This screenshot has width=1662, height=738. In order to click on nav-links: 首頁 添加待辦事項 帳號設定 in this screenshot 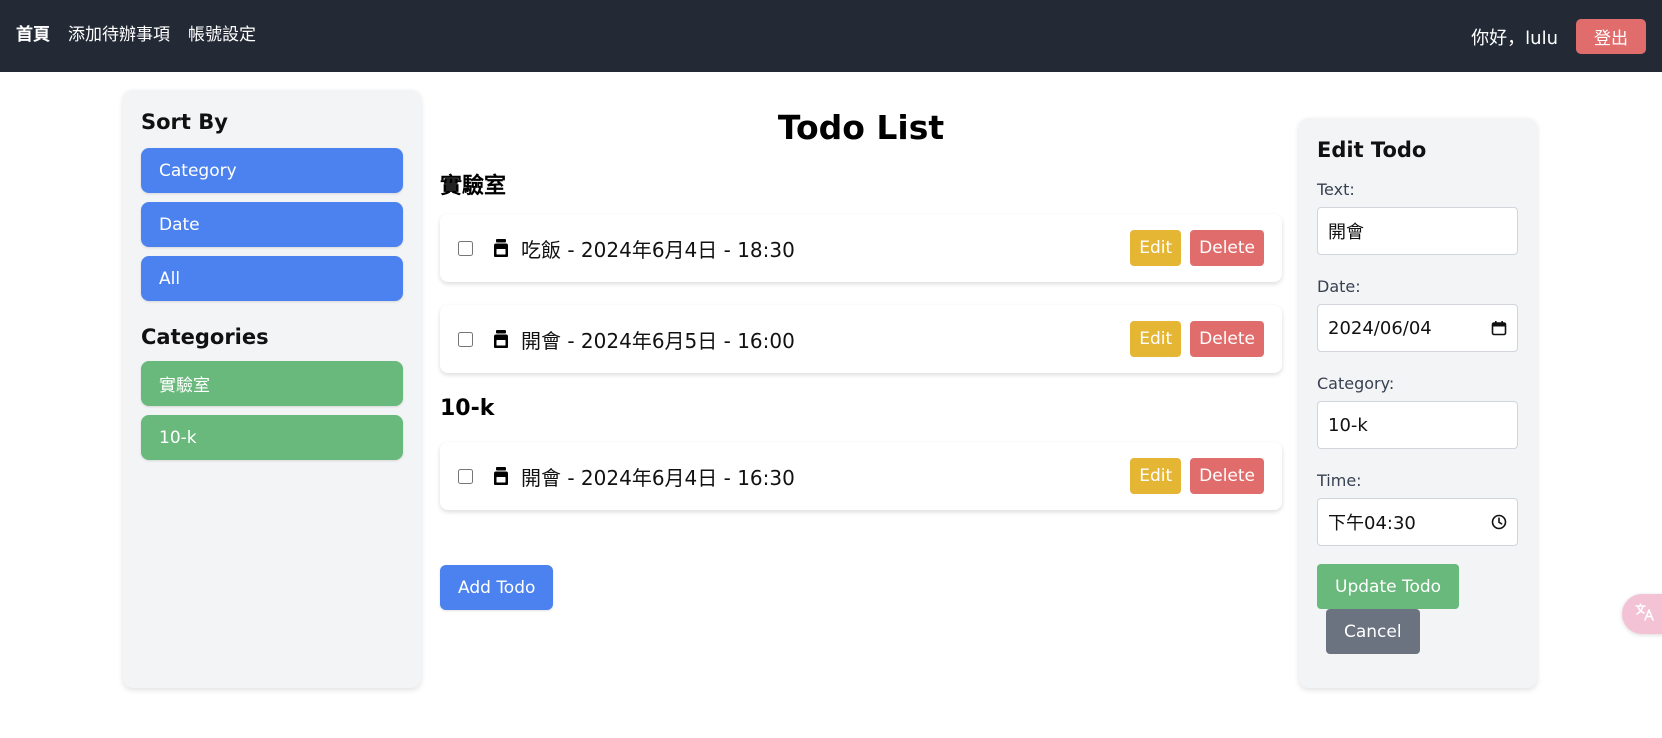, I will do `click(136, 32)`.